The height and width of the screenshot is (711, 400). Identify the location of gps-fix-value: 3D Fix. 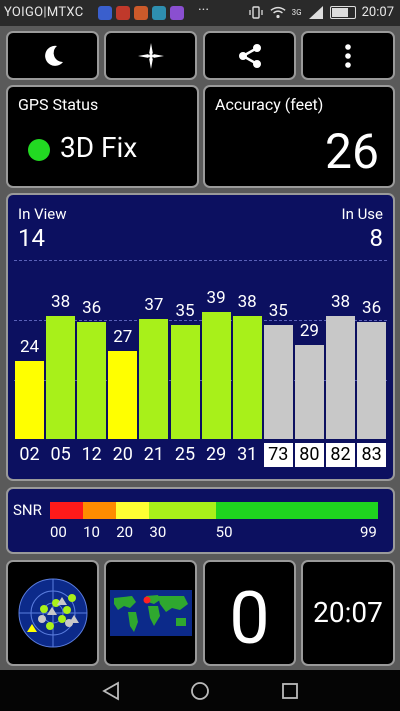
(99, 147).